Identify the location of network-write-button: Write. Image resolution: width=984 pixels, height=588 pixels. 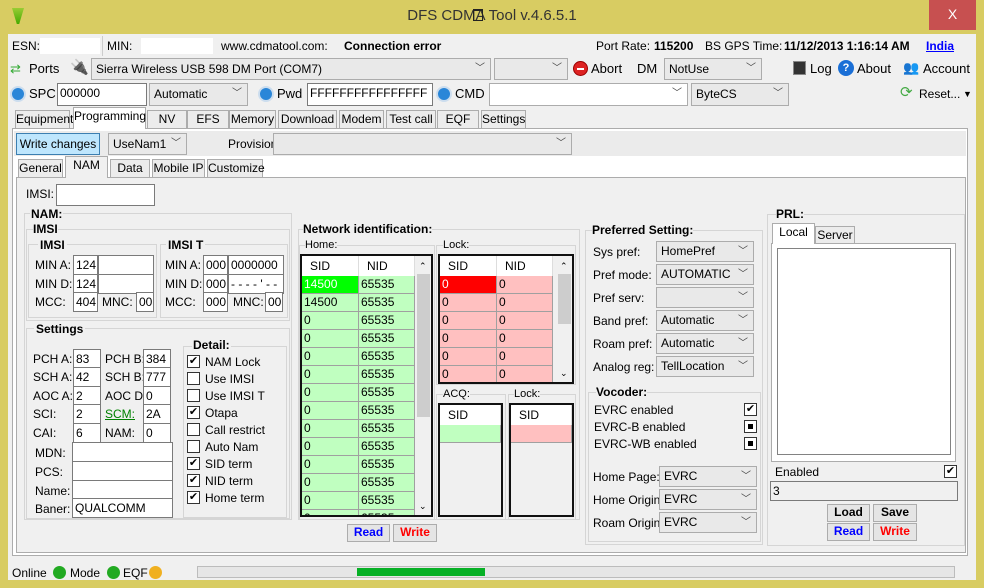
(415, 533).